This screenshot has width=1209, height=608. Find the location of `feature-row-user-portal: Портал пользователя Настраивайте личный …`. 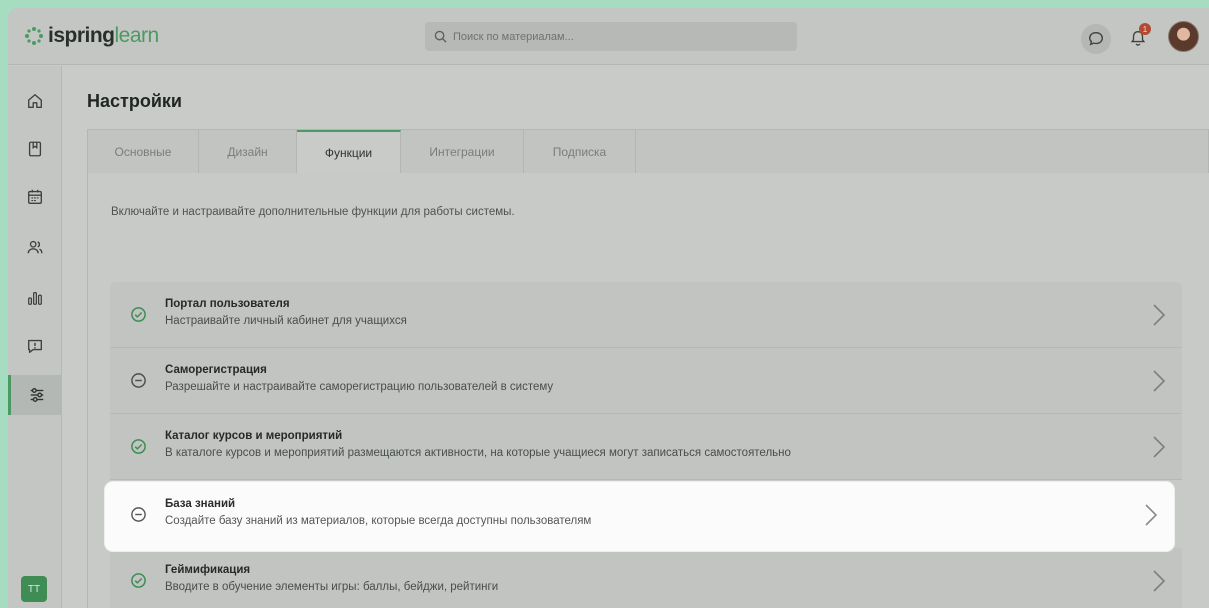

feature-row-user-portal: Портал пользователя Настраивайте личный … is located at coordinates (646, 315).